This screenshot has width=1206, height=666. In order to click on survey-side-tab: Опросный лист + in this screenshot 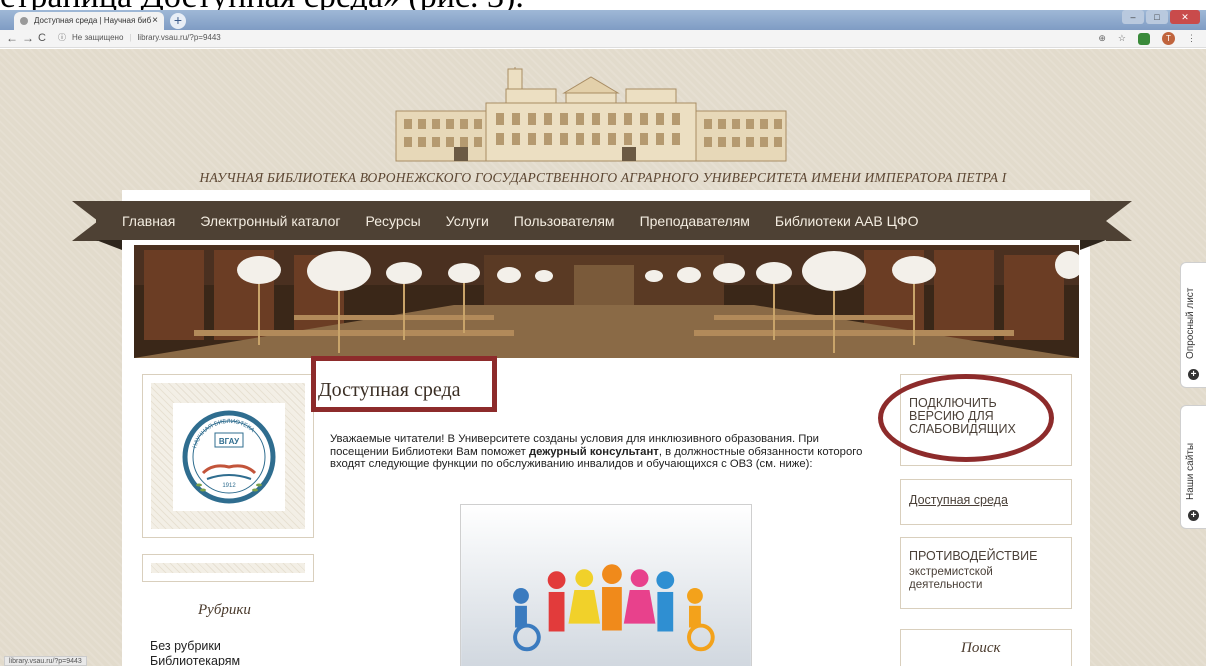, I will do `click(1193, 325)`.